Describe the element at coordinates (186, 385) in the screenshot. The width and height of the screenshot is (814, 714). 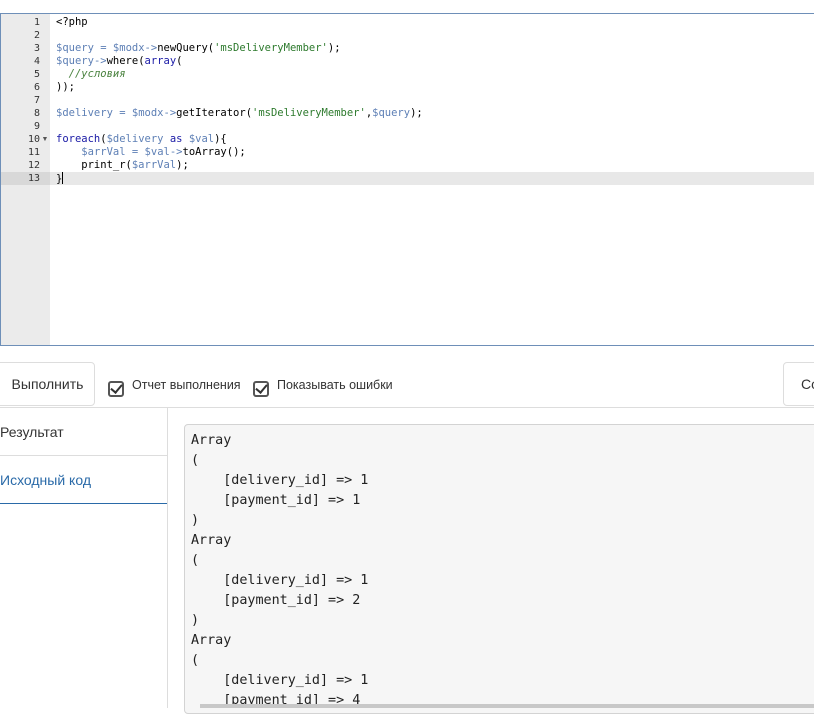
I see `execution-report-label: Отчет выполнения` at that location.